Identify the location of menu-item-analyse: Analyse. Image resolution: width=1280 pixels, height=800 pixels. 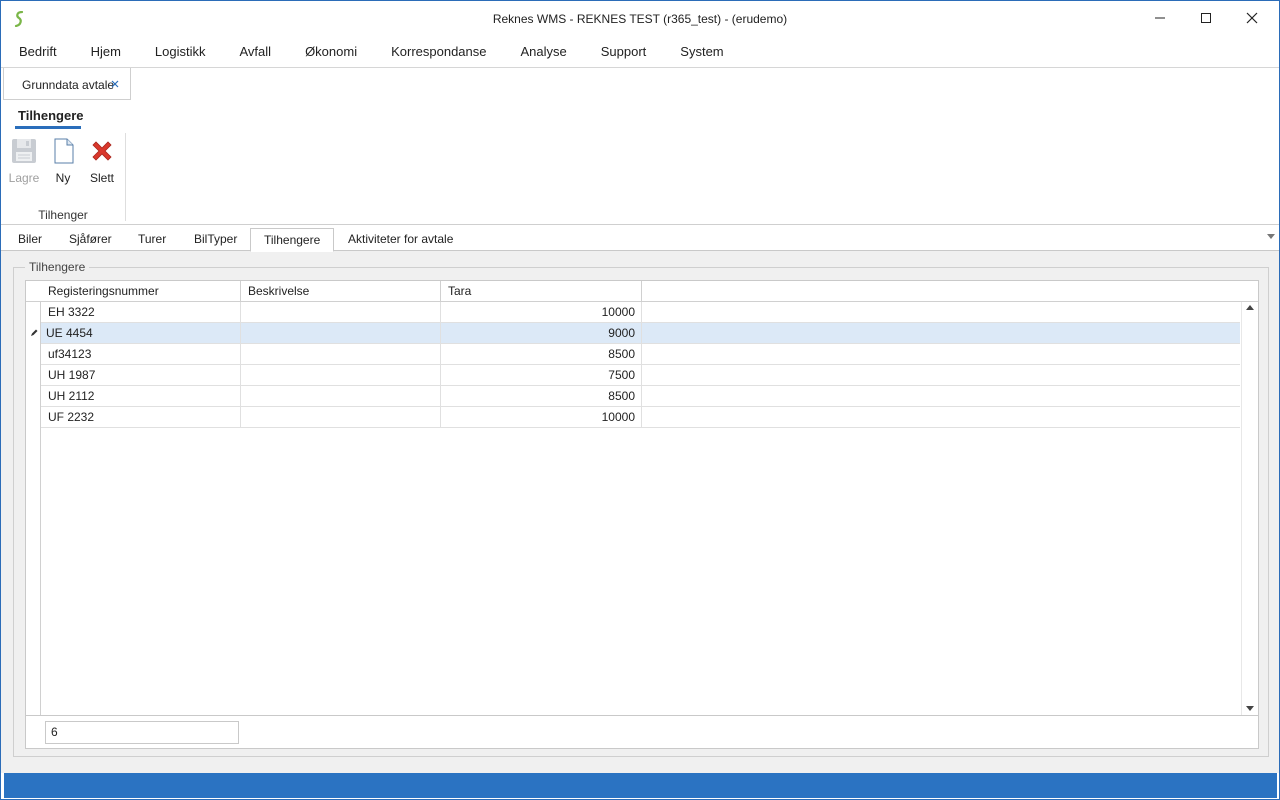
(544, 53).